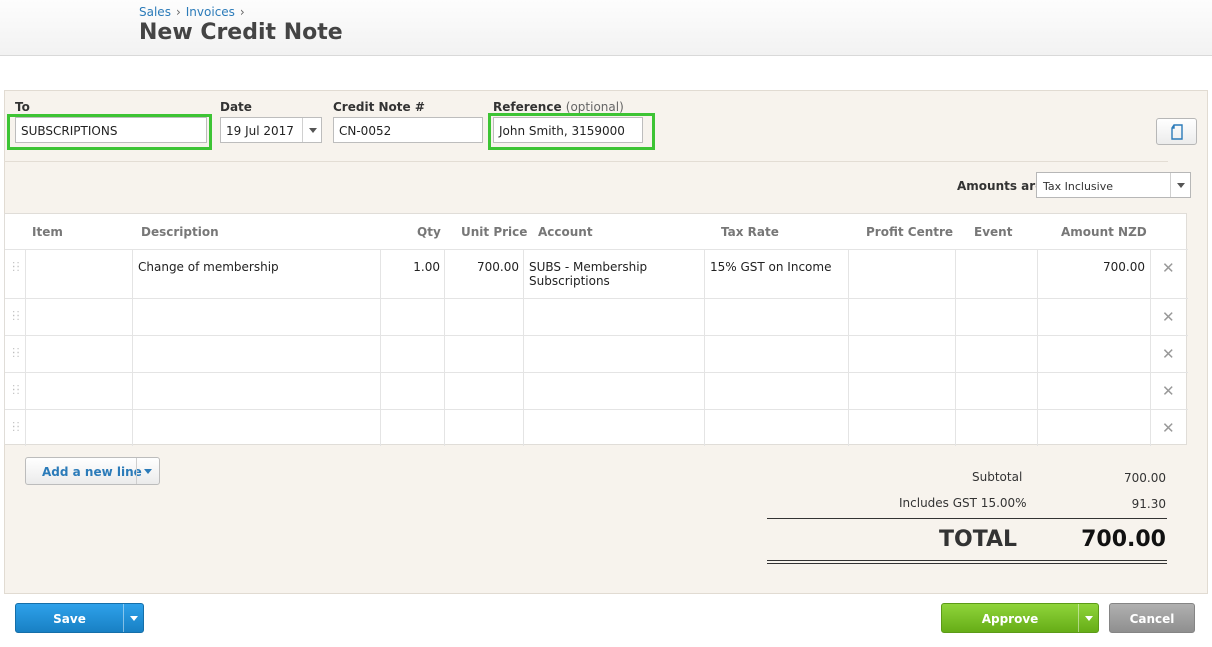  I want to click on approve-button: Approve, so click(1020, 618).